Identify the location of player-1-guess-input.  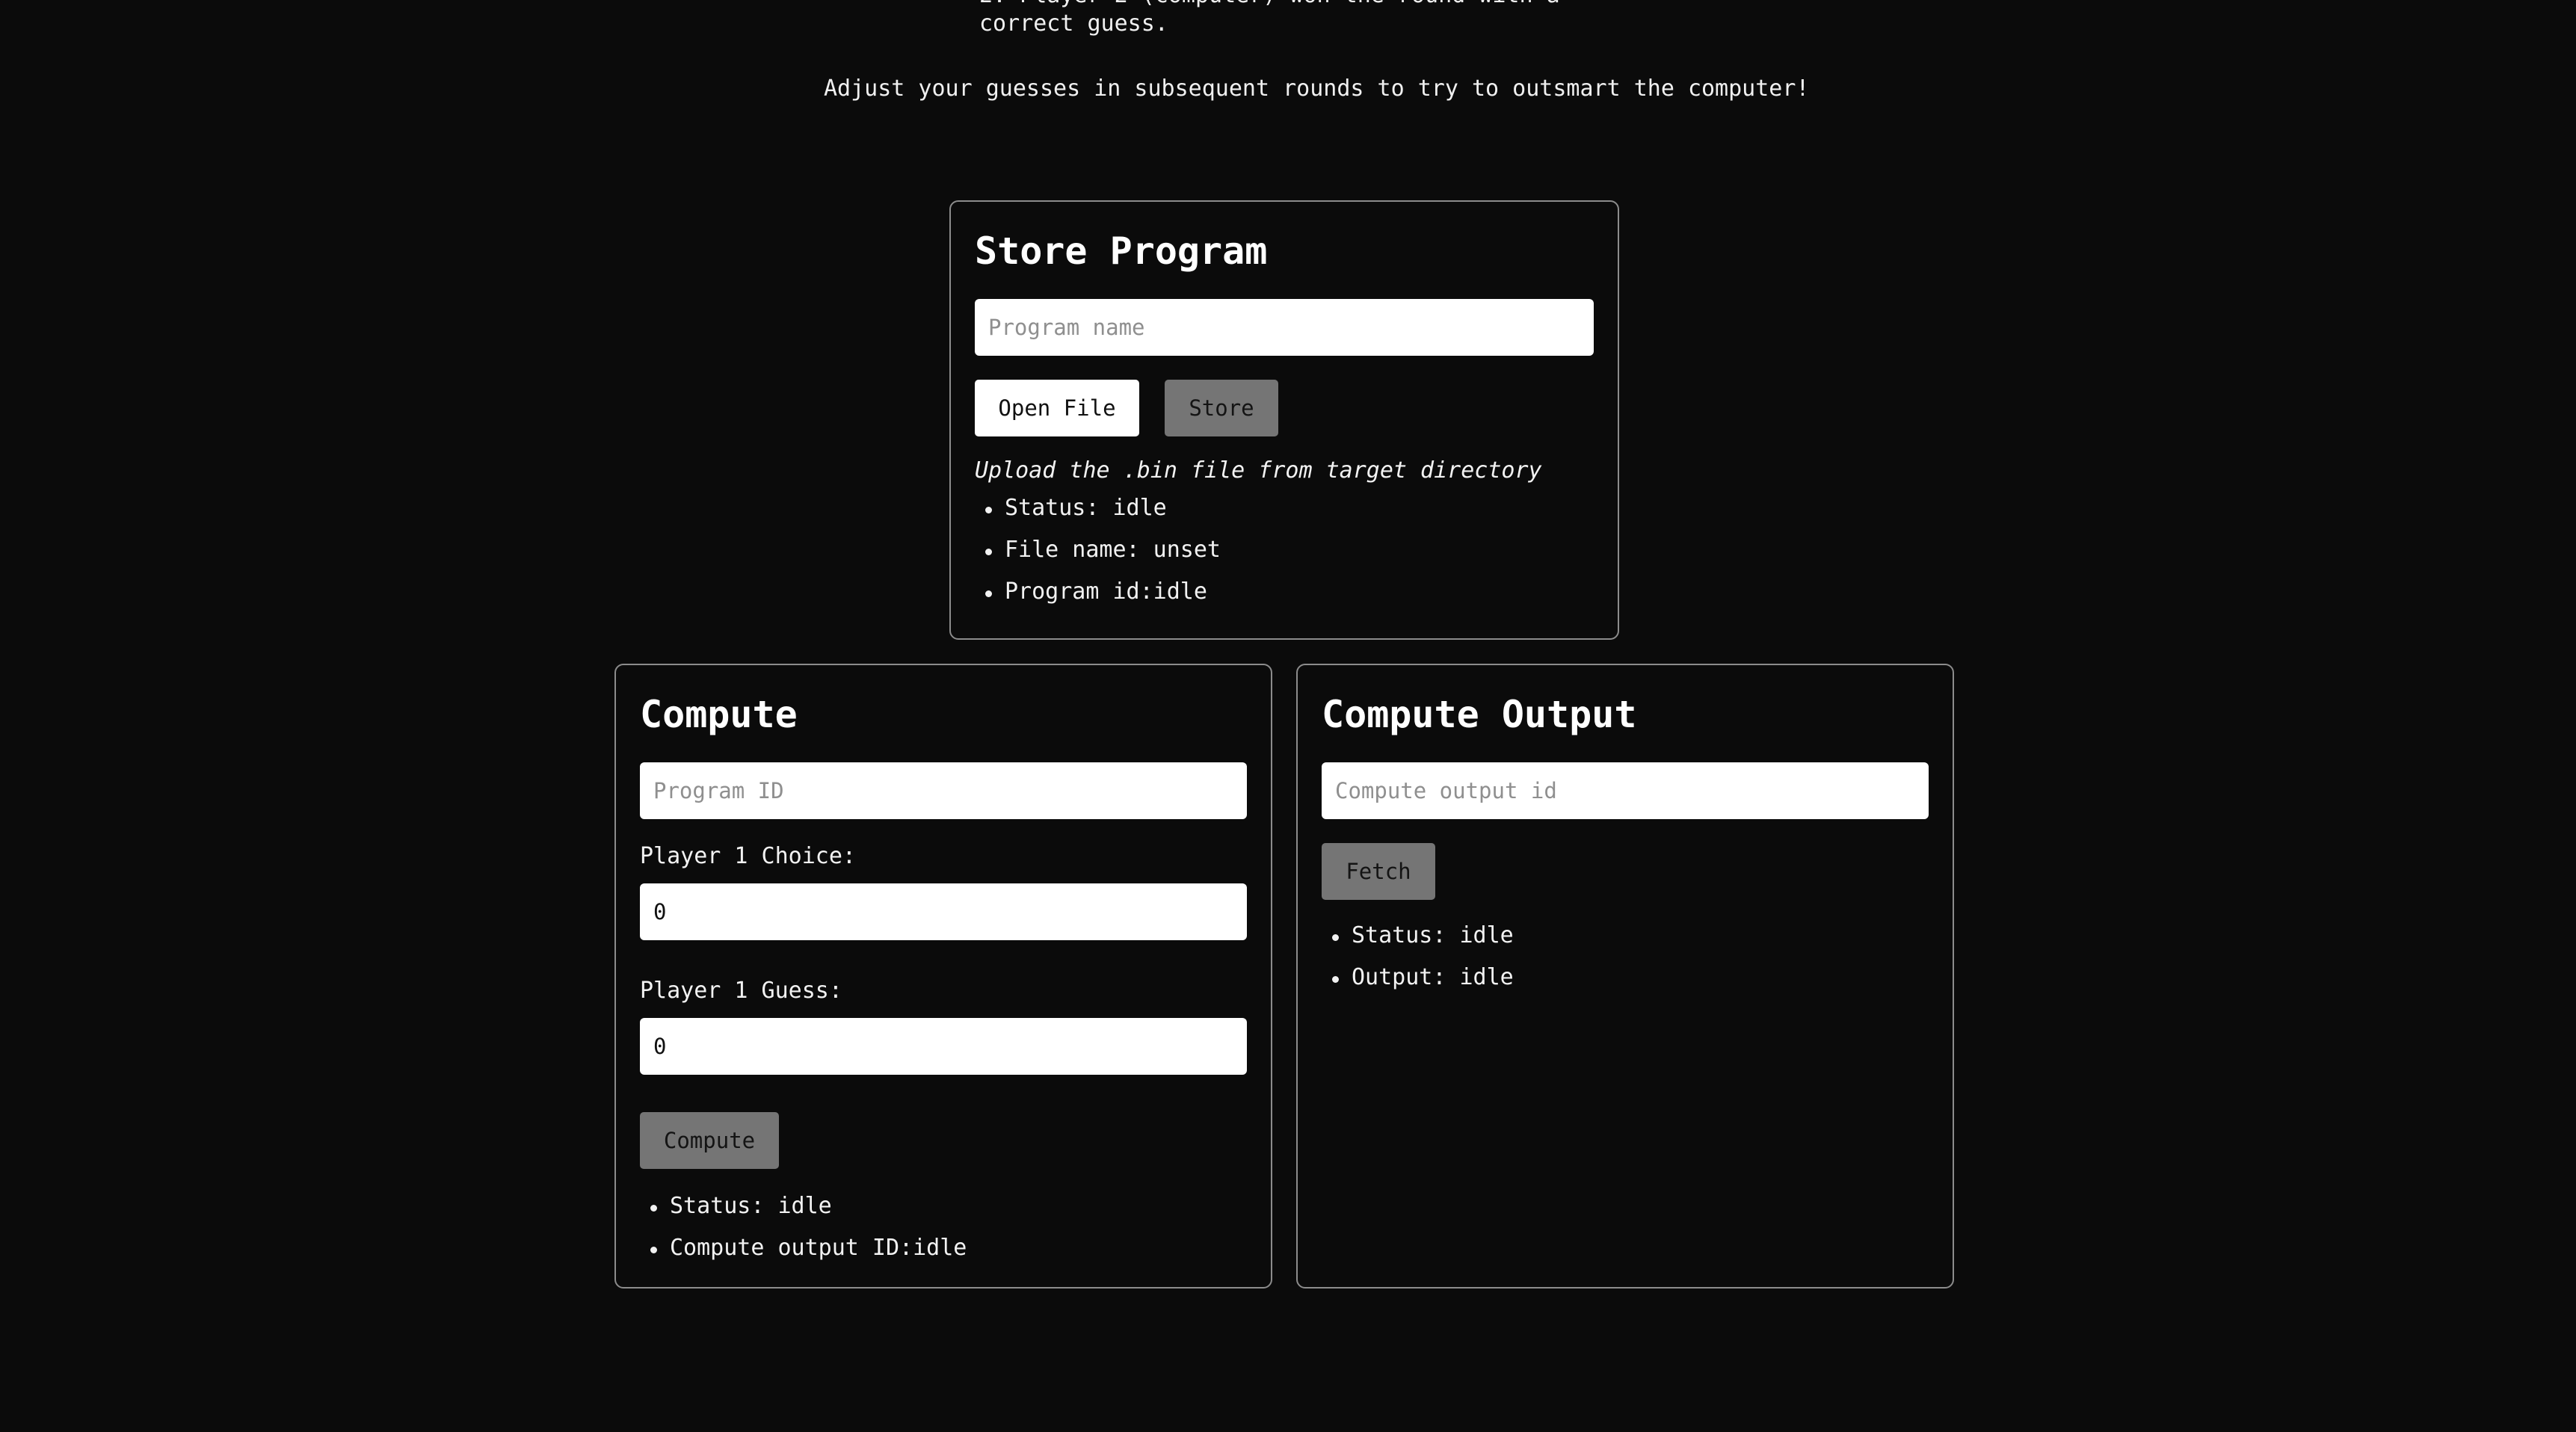
(943, 1046).